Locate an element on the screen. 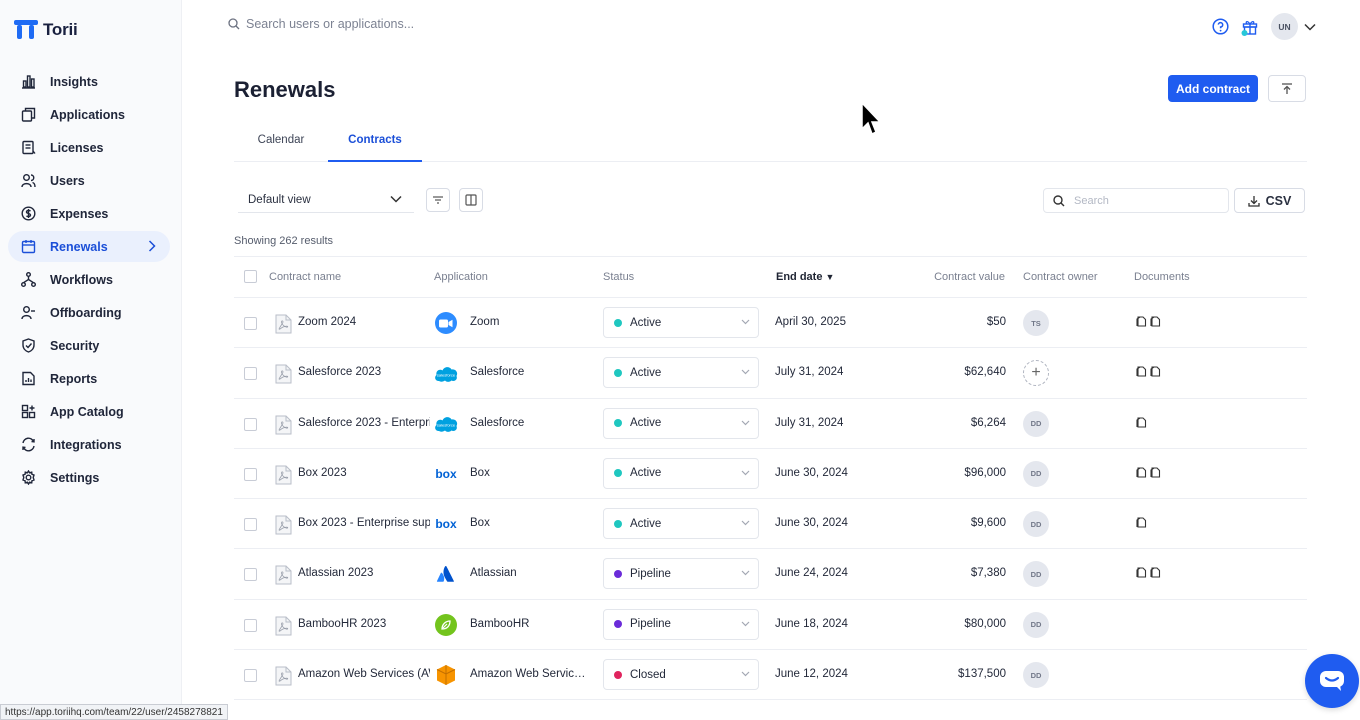 The image size is (1360, 720). user-avatar: UN is located at coordinates (1284, 26).